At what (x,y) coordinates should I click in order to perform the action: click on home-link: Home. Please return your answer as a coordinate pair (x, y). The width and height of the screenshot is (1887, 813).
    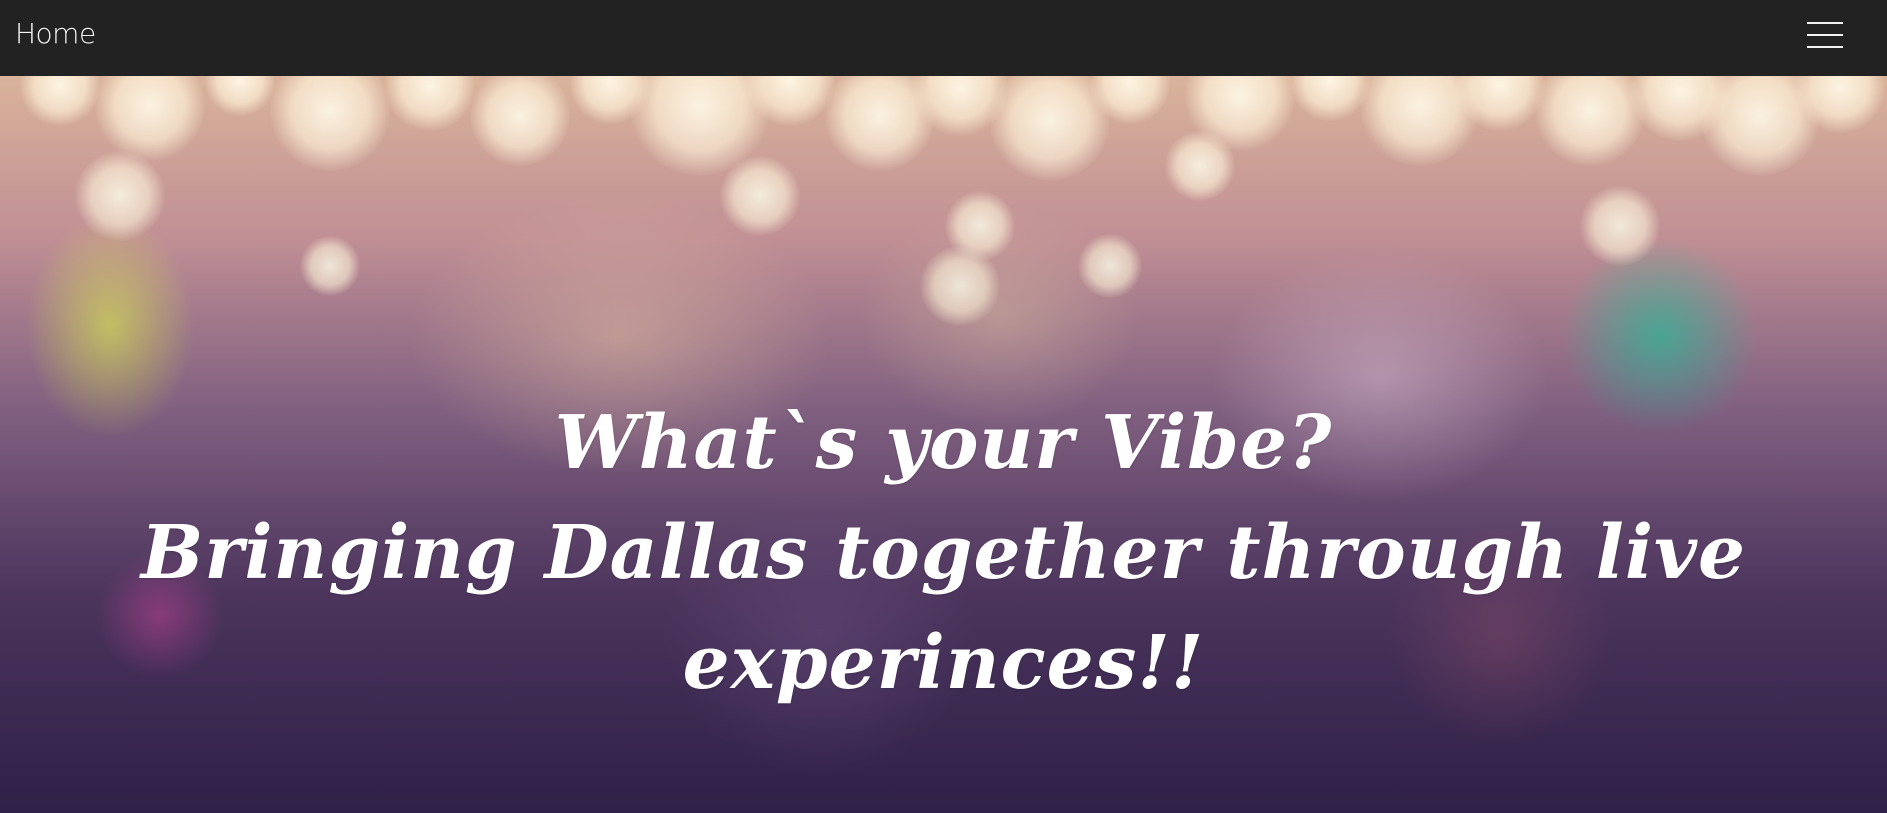
    Looking at the image, I should click on (55, 34).